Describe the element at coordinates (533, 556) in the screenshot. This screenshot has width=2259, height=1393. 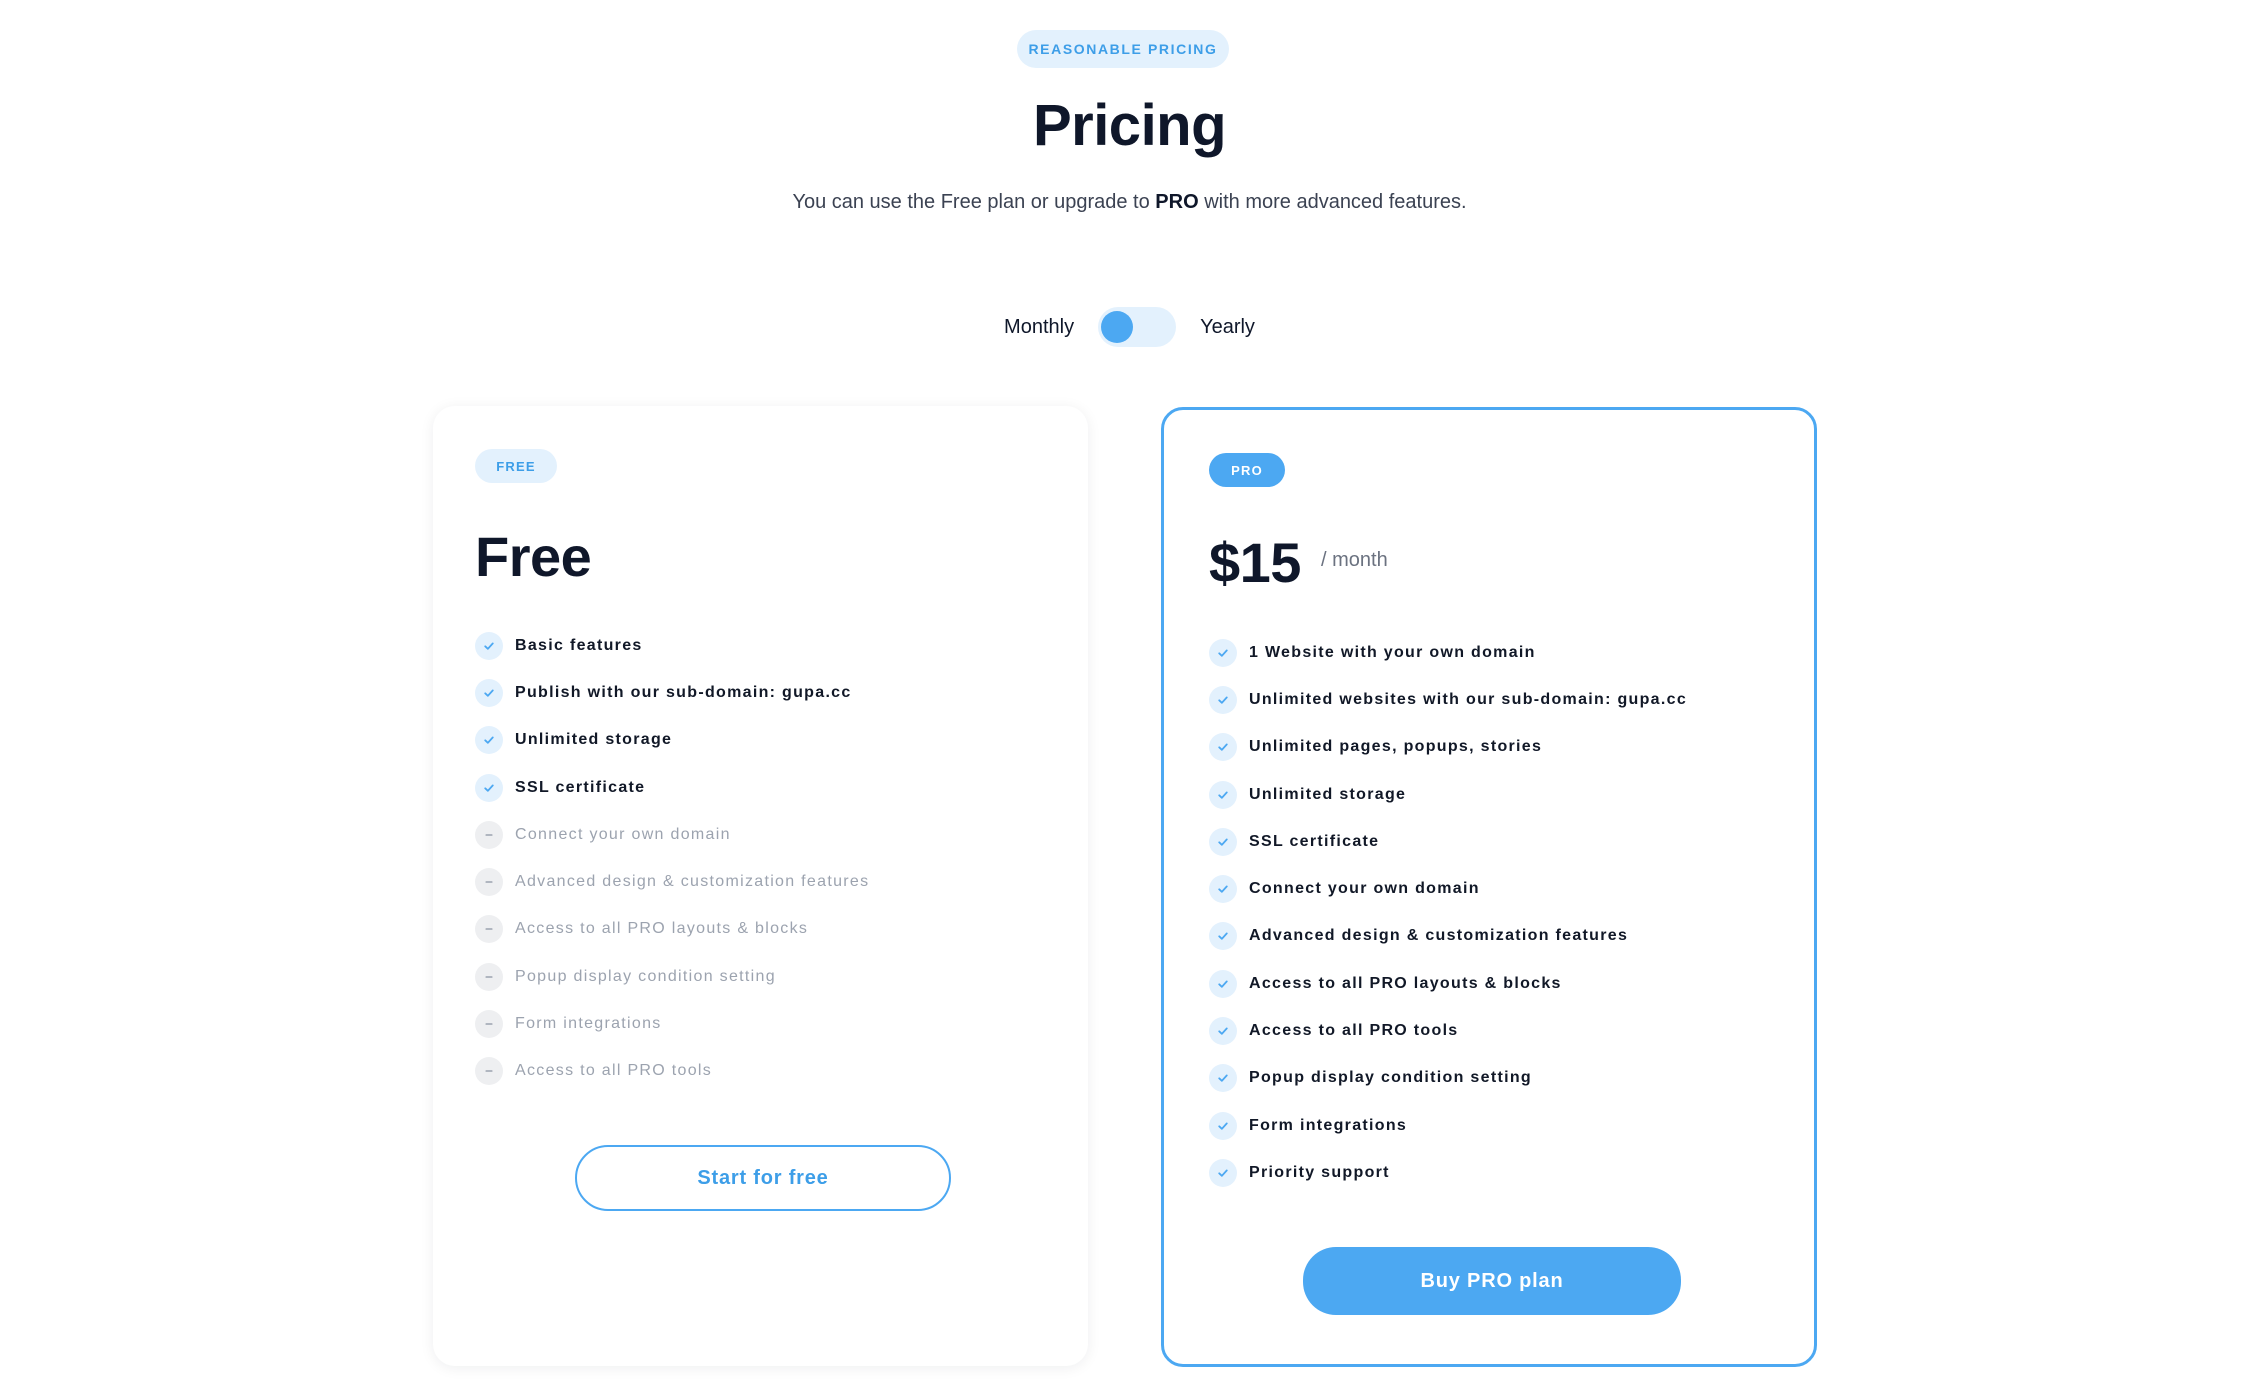
I see `plan-name-free: Free` at that location.